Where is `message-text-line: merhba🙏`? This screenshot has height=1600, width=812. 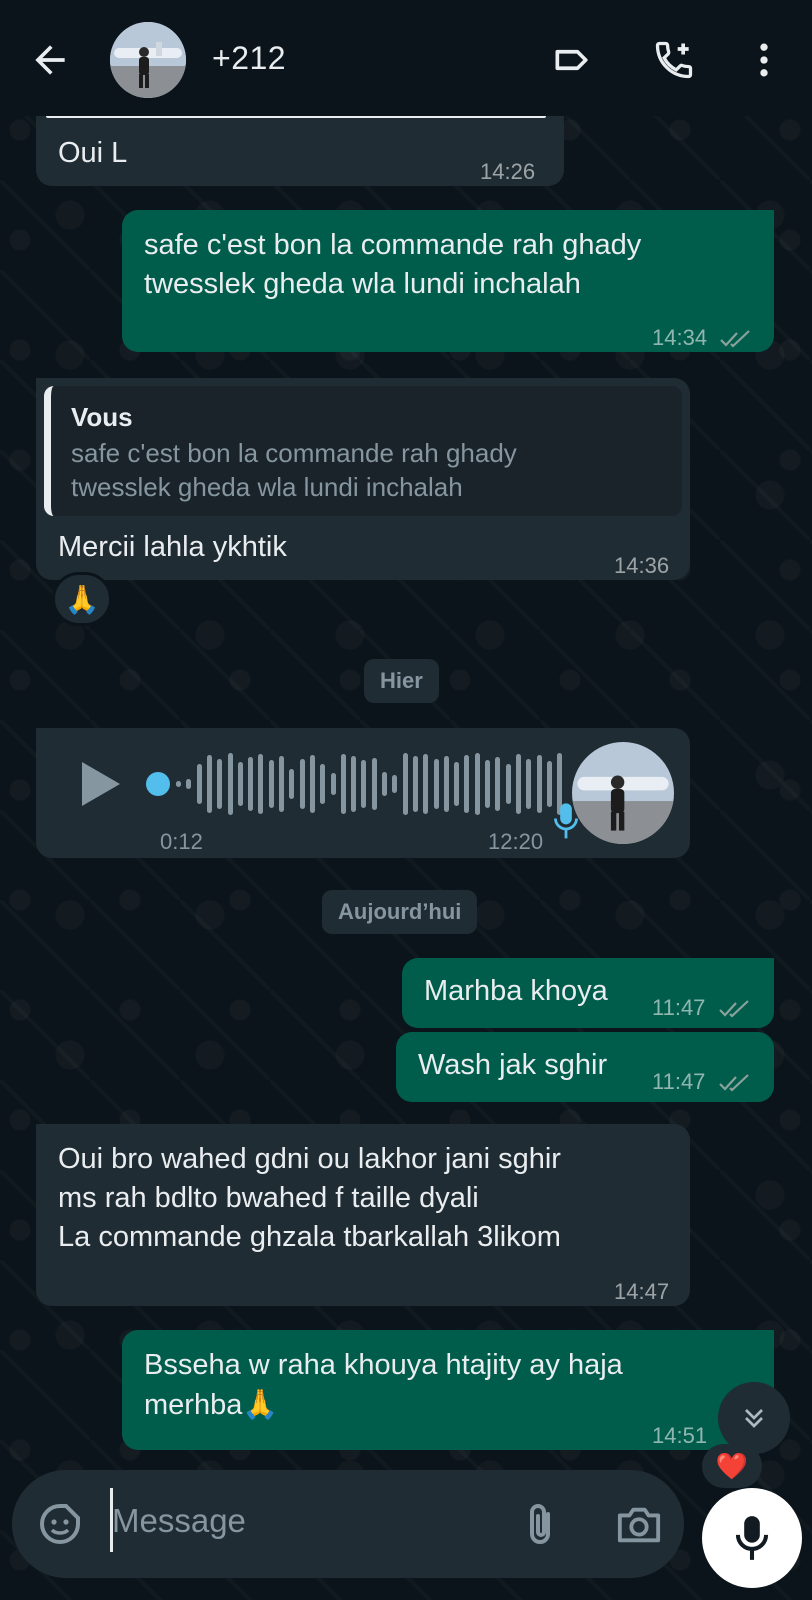 message-text-line: merhba🙏 is located at coordinates (211, 1405).